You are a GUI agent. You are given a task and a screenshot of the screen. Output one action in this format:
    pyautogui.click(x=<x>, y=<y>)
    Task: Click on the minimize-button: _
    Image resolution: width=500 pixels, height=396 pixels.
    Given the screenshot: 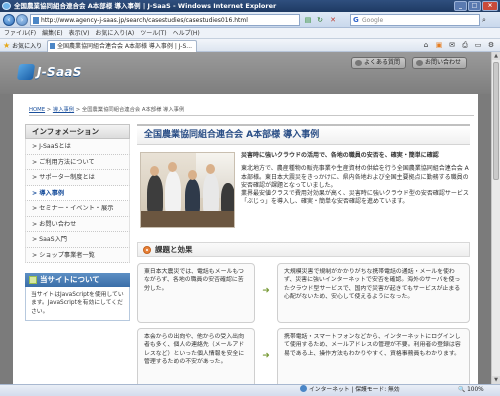 What is the action you would take?
    pyautogui.click(x=460, y=6)
    